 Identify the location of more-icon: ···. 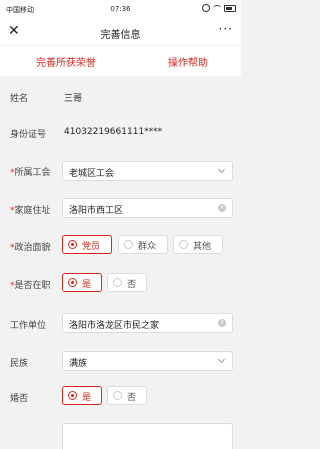
(226, 29).